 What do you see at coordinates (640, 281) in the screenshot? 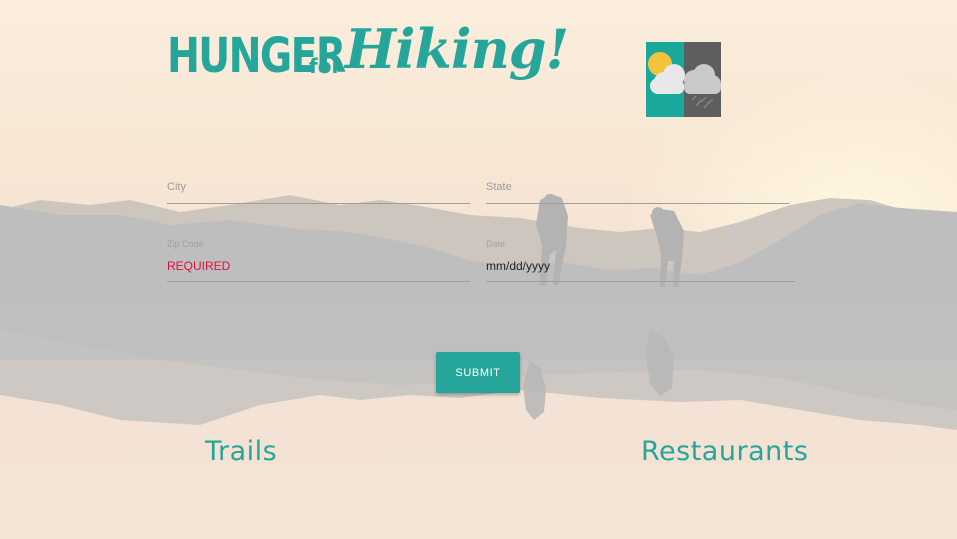
I see `date-underline` at bounding box center [640, 281].